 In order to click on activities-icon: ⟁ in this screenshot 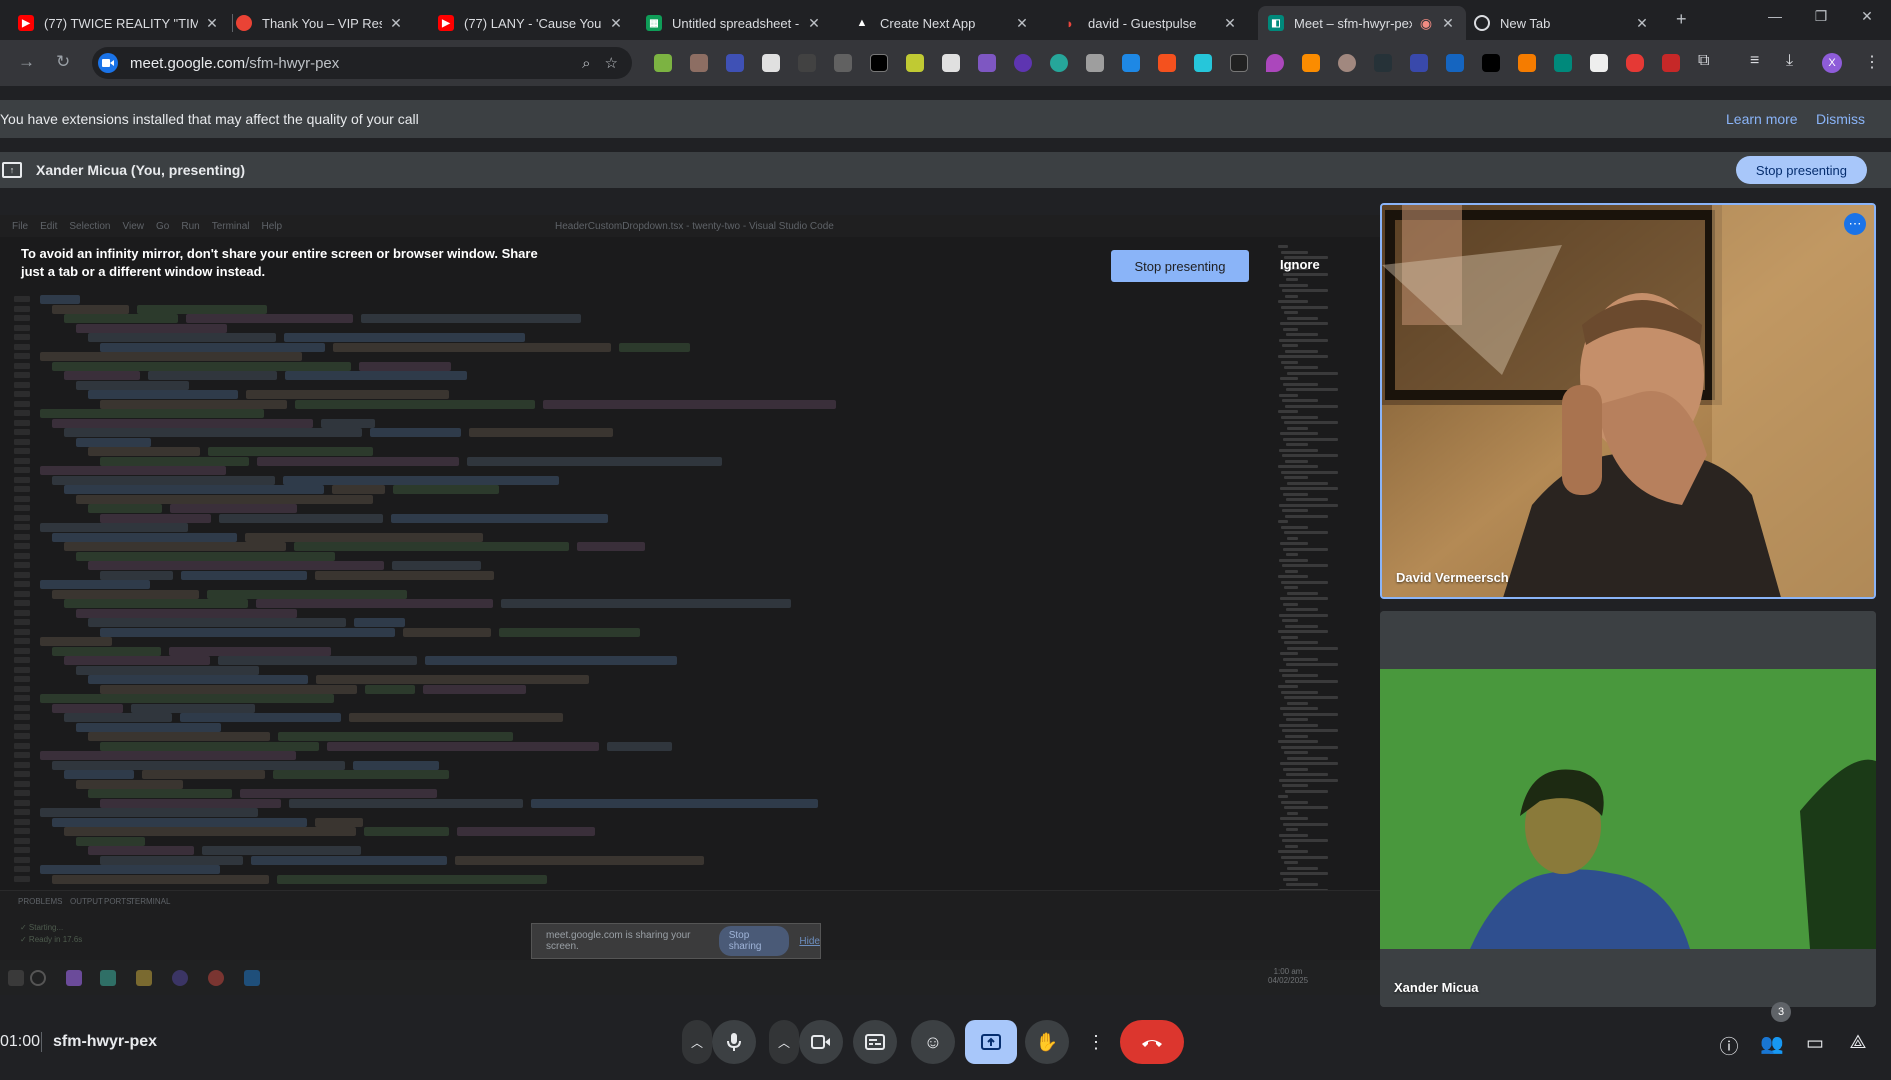, I will do `click(1858, 1043)`.